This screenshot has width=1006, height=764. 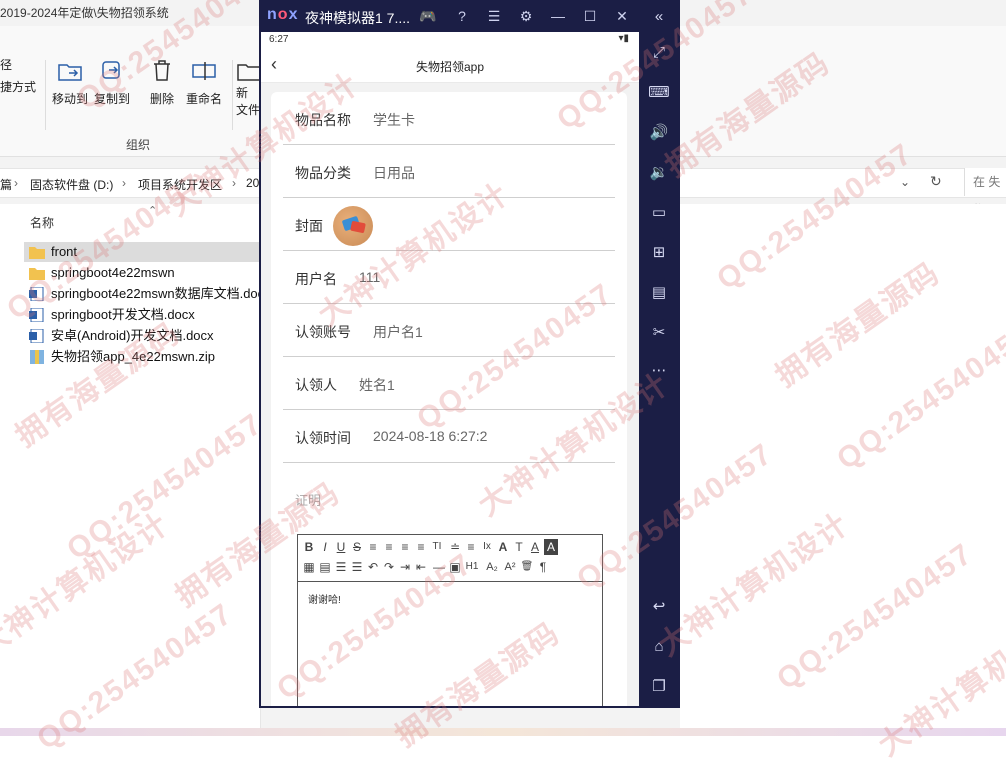 I want to click on delete-label: 删除, so click(x=161, y=99).